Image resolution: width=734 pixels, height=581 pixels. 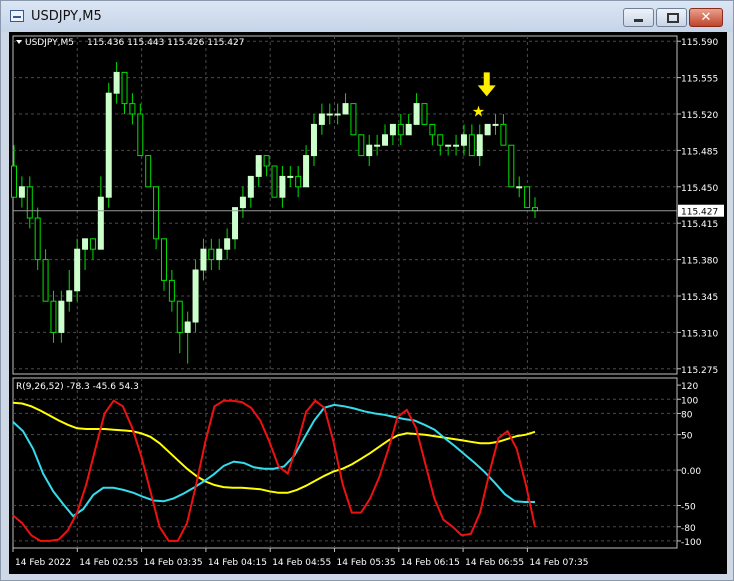 What do you see at coordinates (699, 225) in the screenshot?
I see `y-tick-label: 115.415` at bounding box center [699, 225].